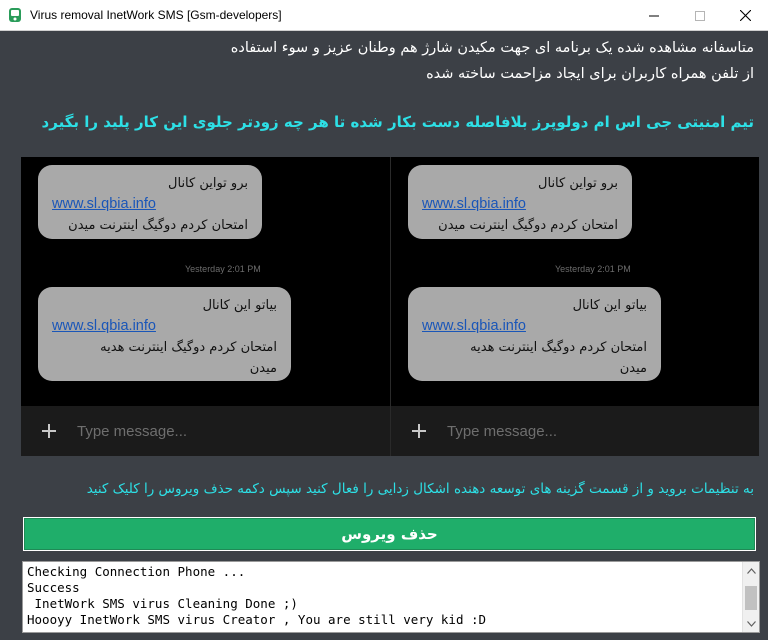 The height and width of the screenshot is (640, 768). I want to click on minimize-button, so click(654, 15).